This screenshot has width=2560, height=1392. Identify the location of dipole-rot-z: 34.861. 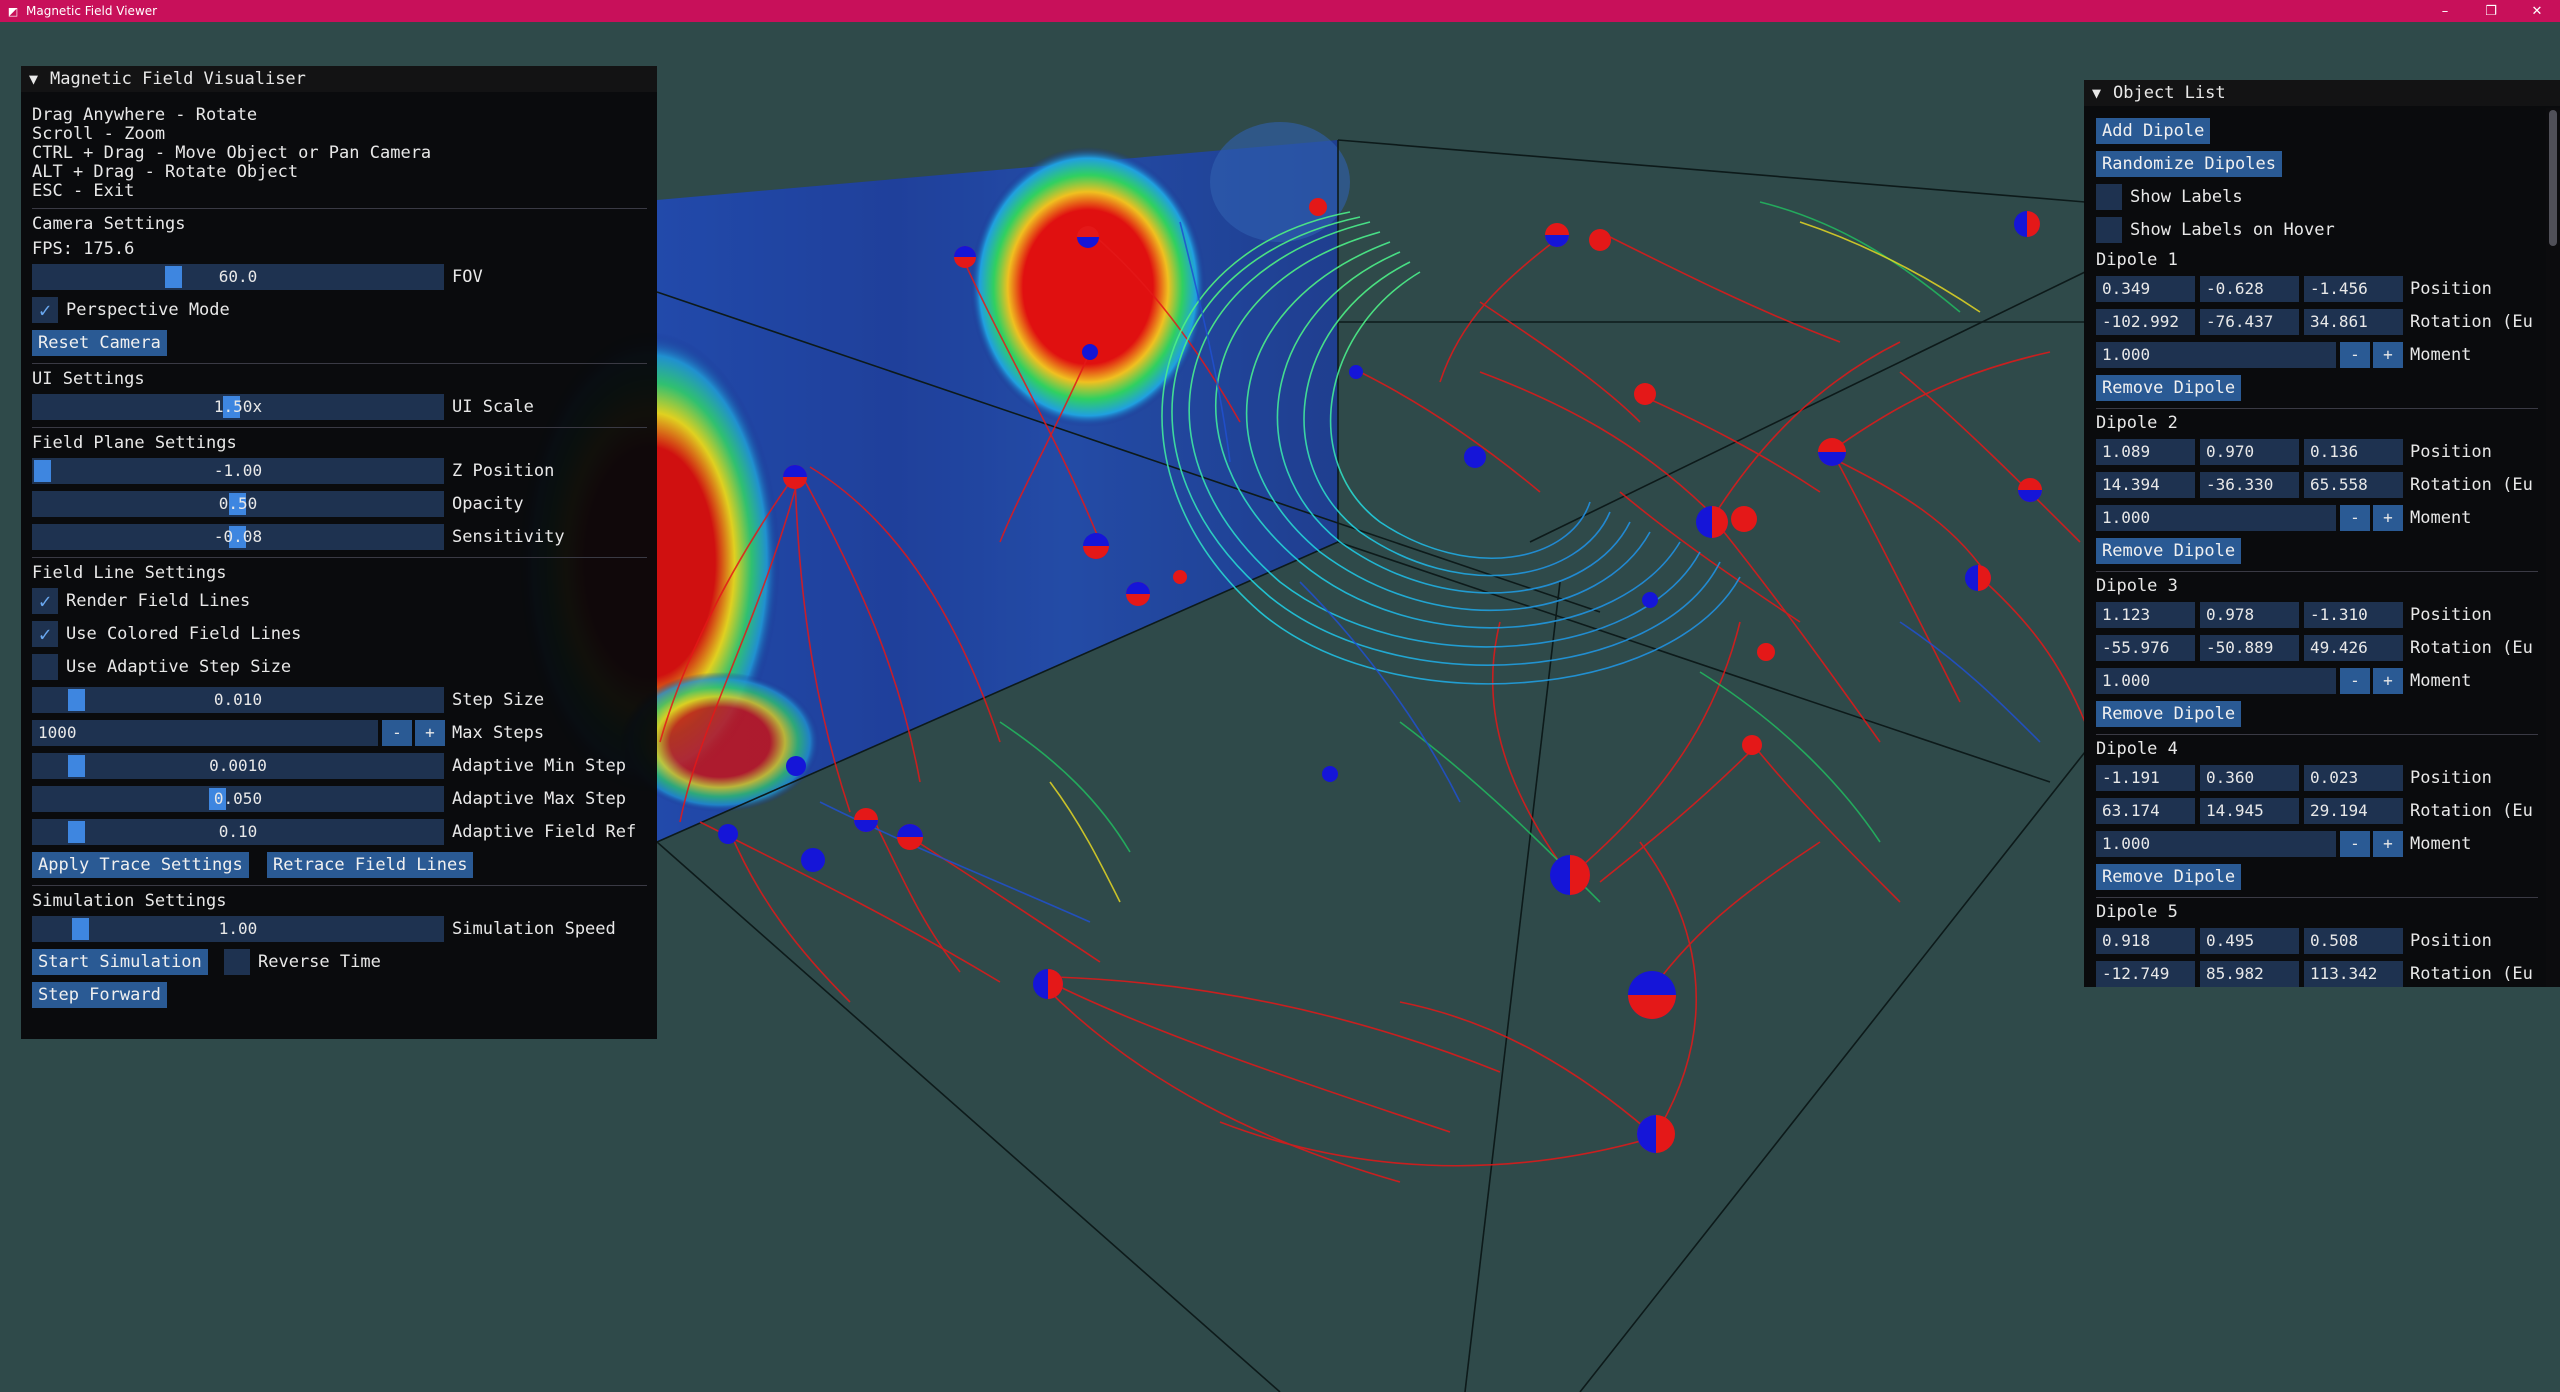
(2353, 322).